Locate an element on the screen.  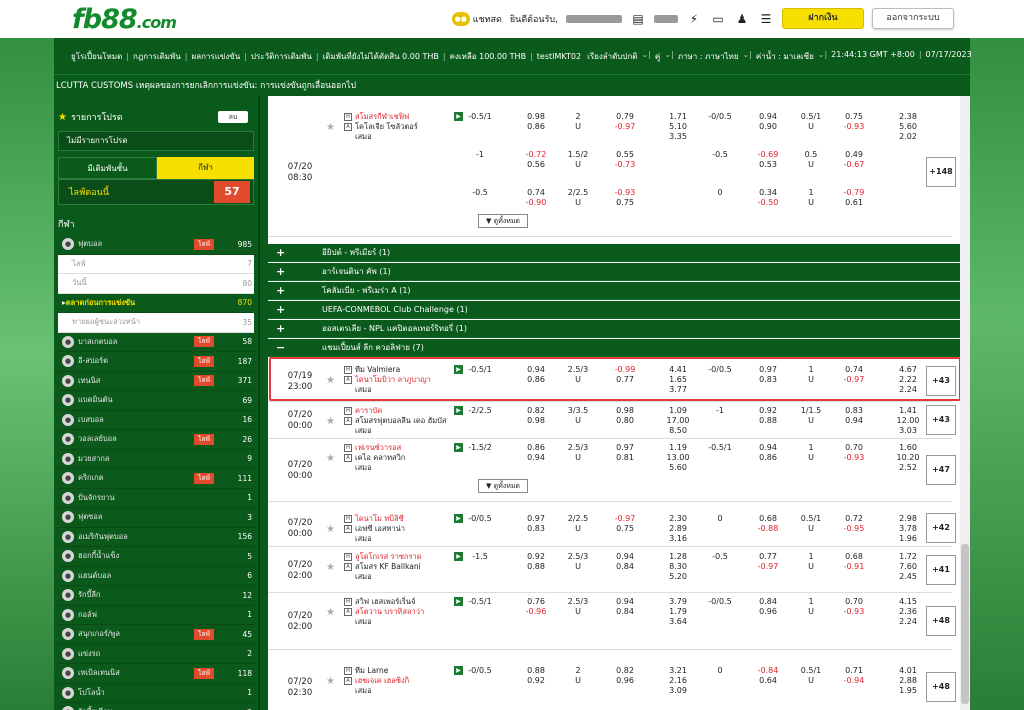
odds-value: 12.00 is located at coordinates (908, 421).